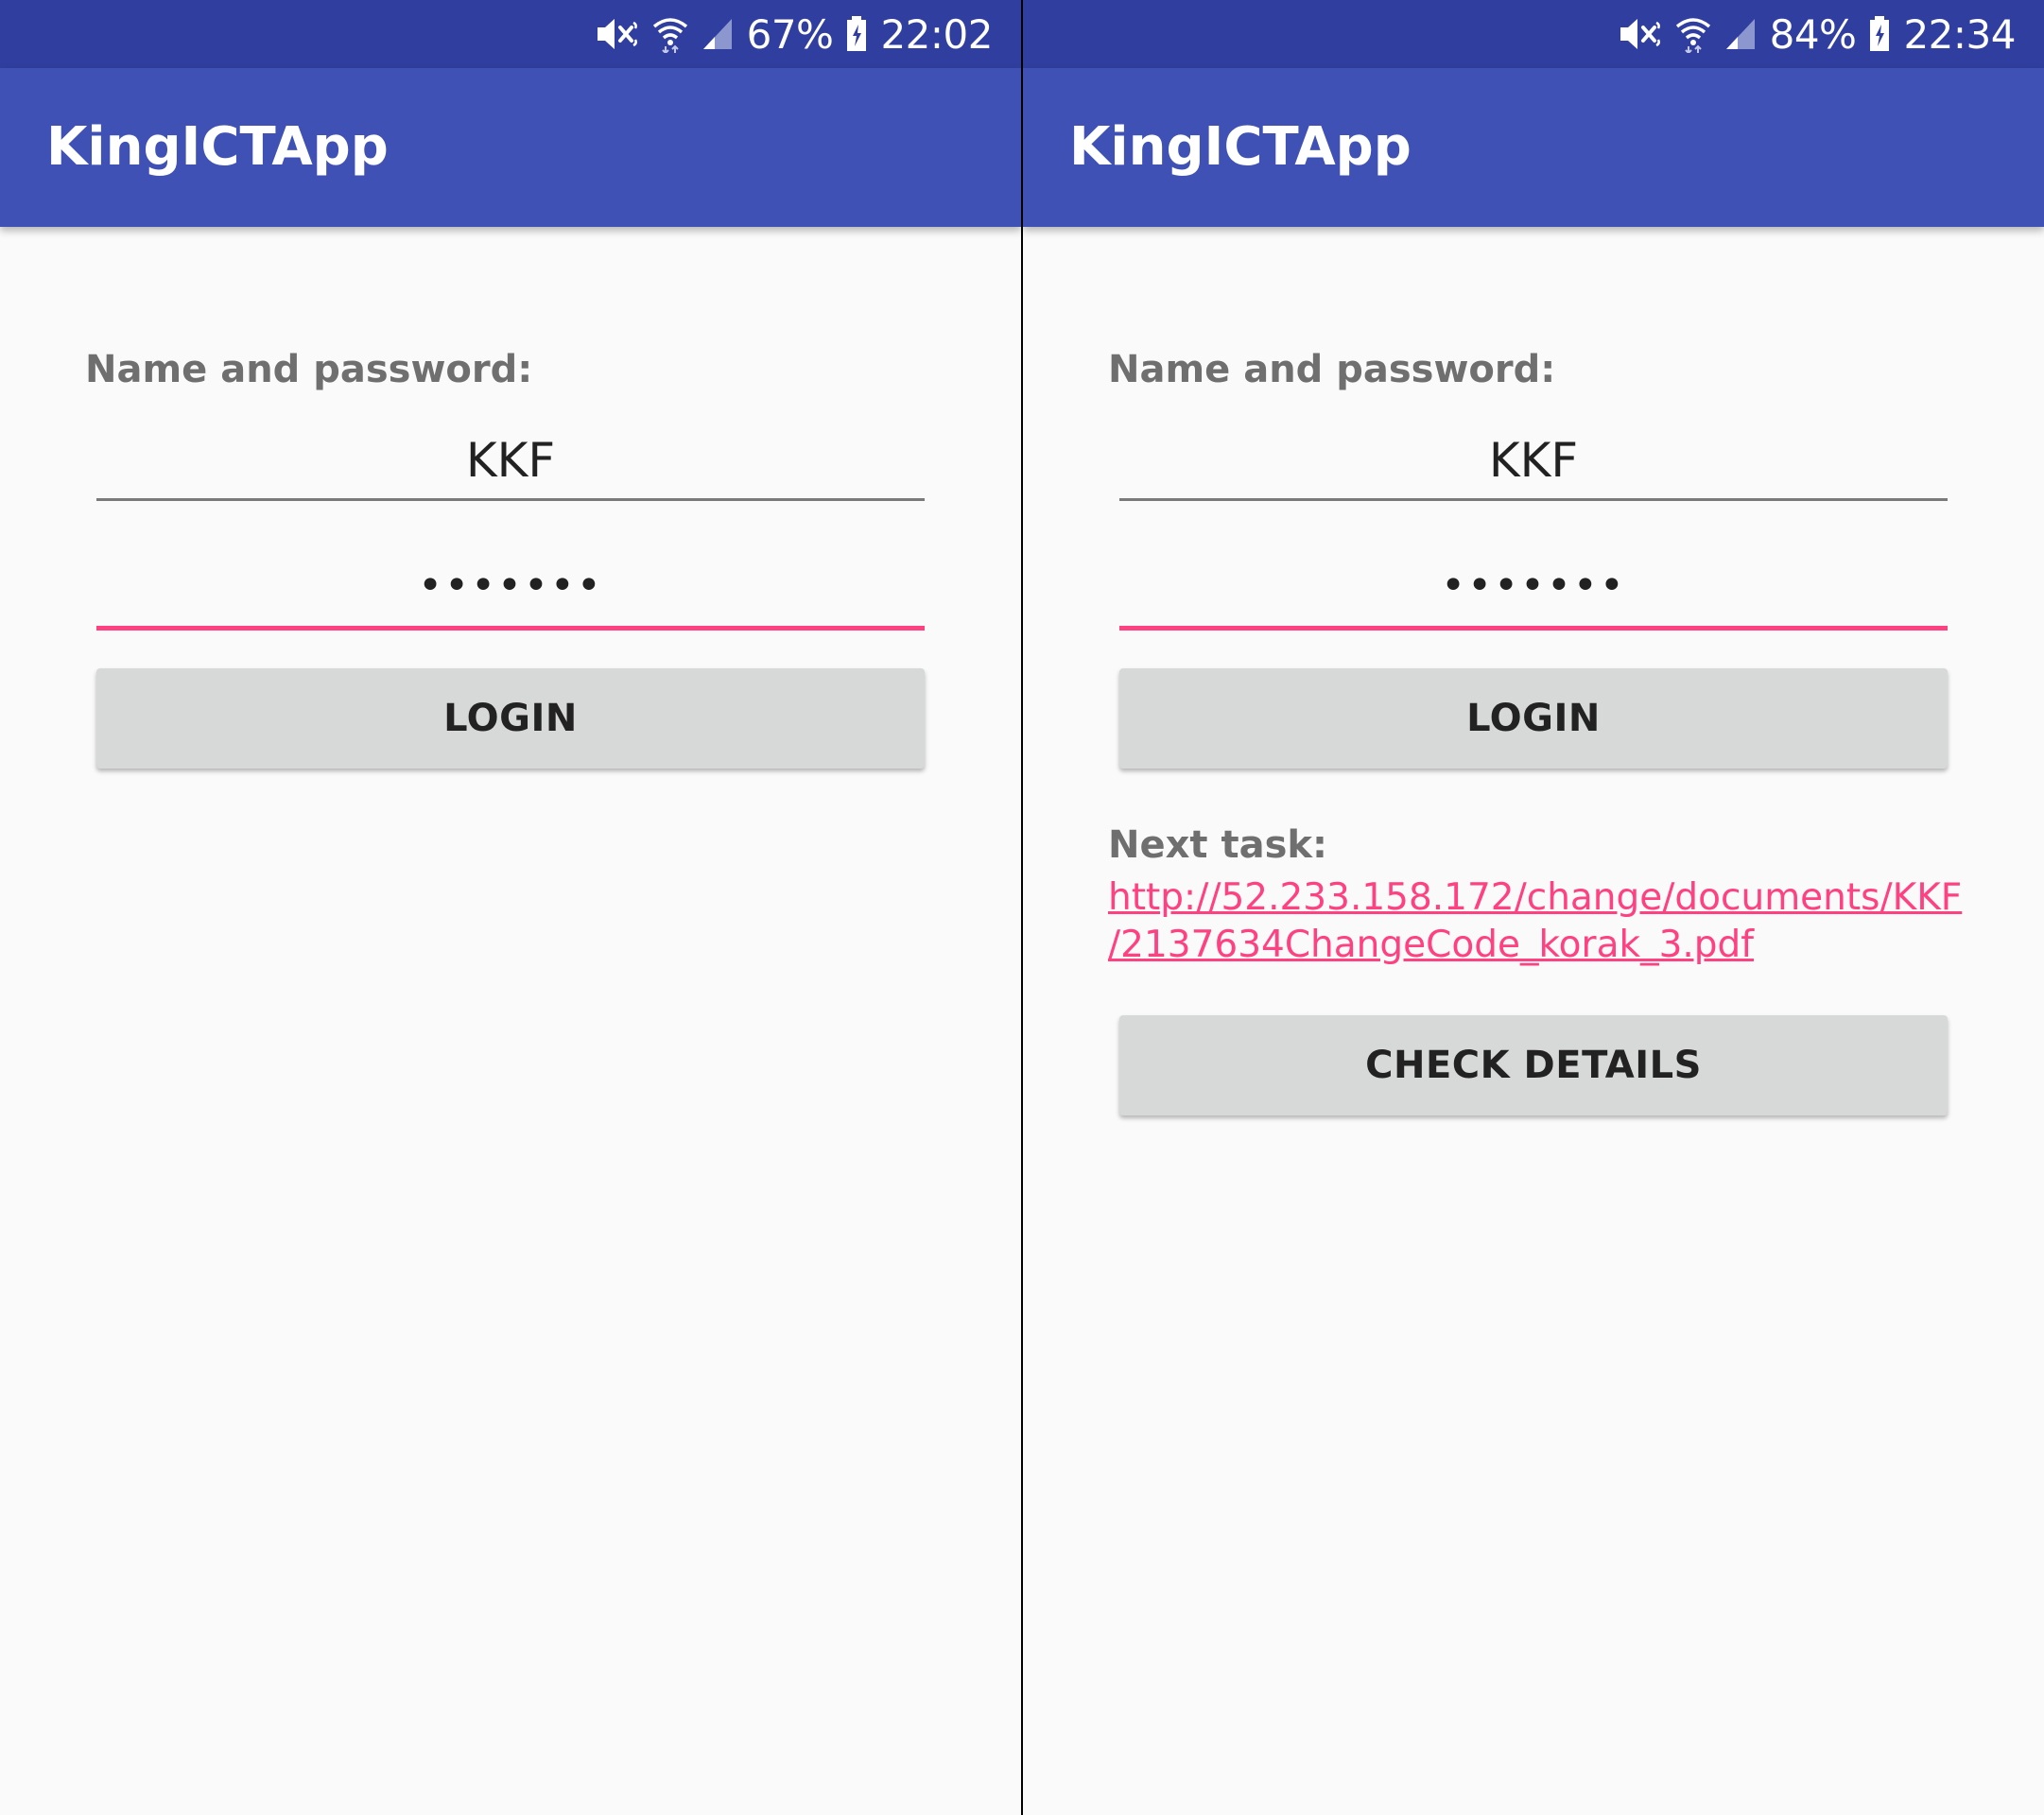 This screenshot has height=1815, width=2044. Describe the element at coordinates (1533, 34) in the screenshot. I see `status-bar: 84% 22:34` at that location.